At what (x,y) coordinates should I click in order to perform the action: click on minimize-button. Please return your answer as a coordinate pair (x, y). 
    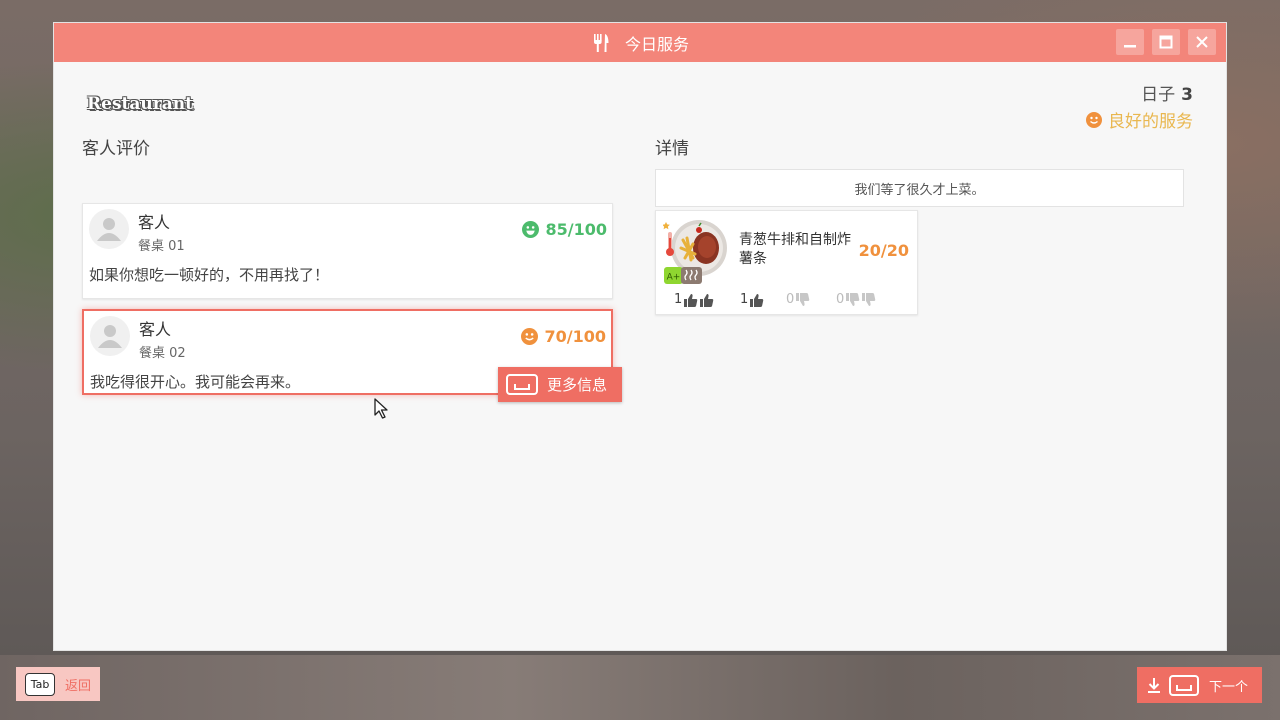
    Looking at the image, I should click on (1130, 42).